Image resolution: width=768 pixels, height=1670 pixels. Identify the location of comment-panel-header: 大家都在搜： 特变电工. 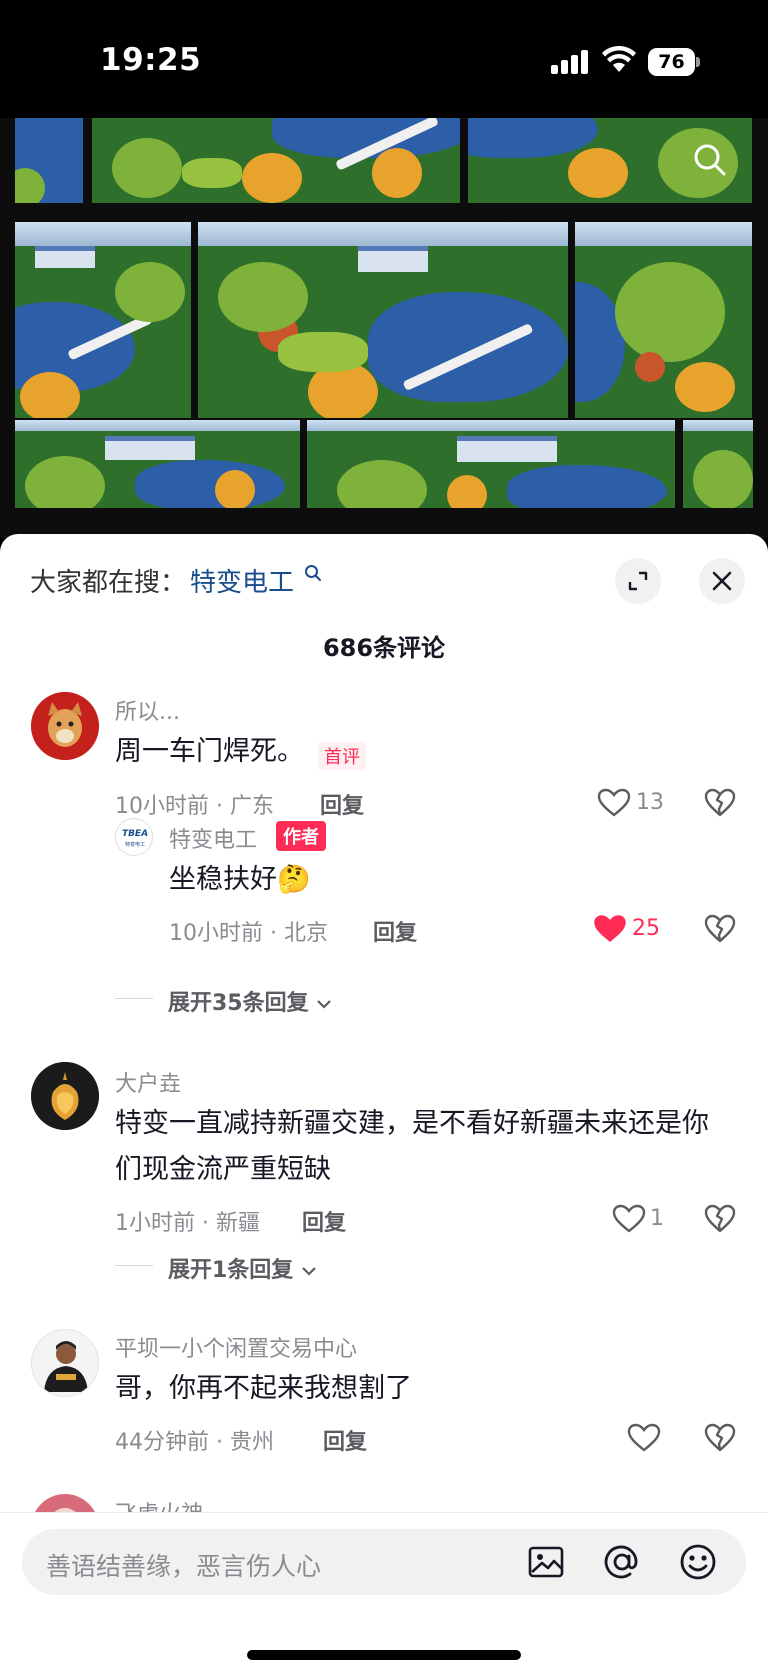
(384, 572).